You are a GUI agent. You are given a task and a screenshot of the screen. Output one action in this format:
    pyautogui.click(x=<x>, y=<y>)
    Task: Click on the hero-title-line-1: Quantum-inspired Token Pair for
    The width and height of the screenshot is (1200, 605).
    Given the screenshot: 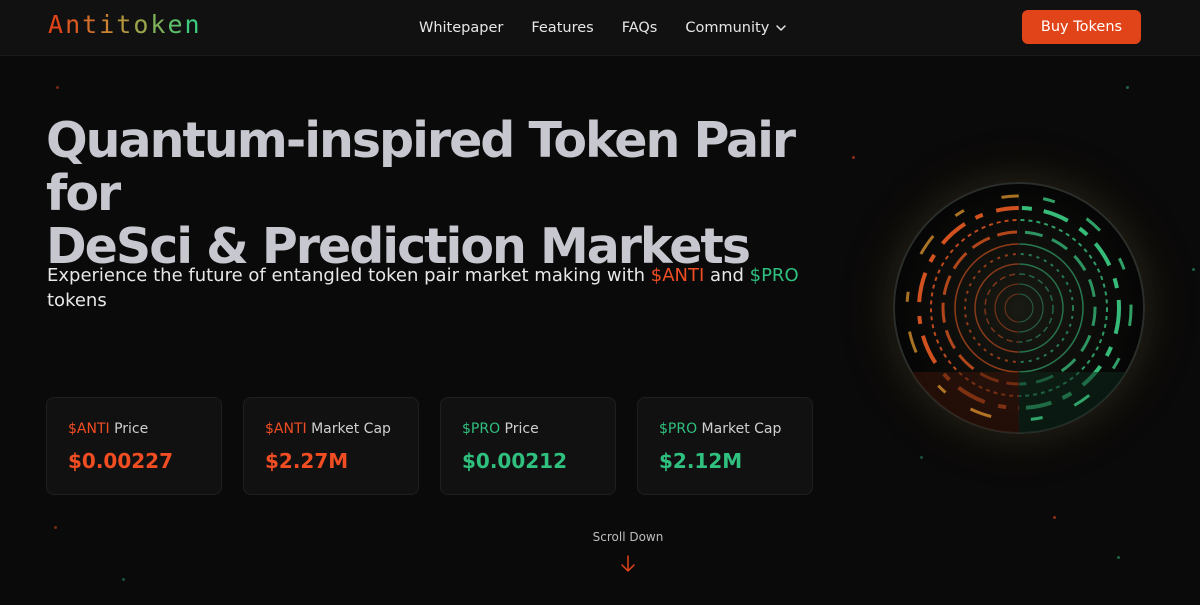 What is the action you would take?
    pyautogui.click(x=421, y=167)
    